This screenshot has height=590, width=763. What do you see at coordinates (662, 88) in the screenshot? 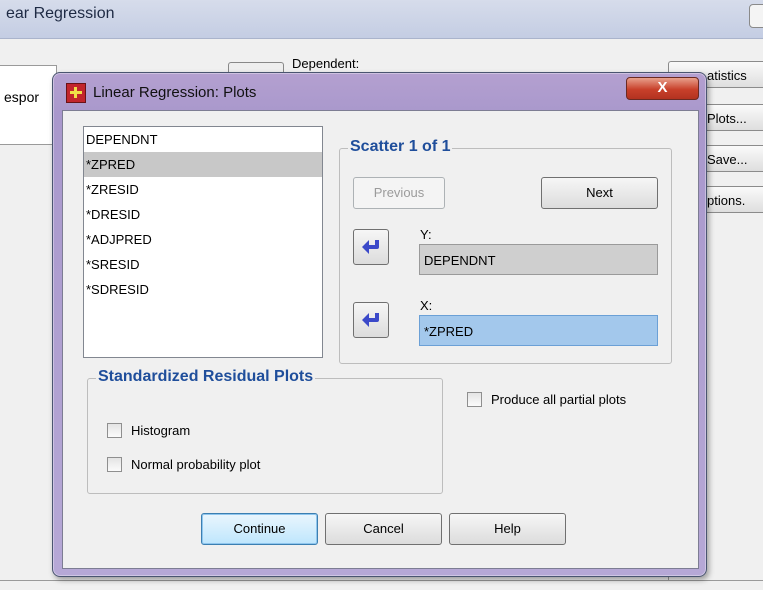
I see `close-button: X` at bounding box center [662, 88].